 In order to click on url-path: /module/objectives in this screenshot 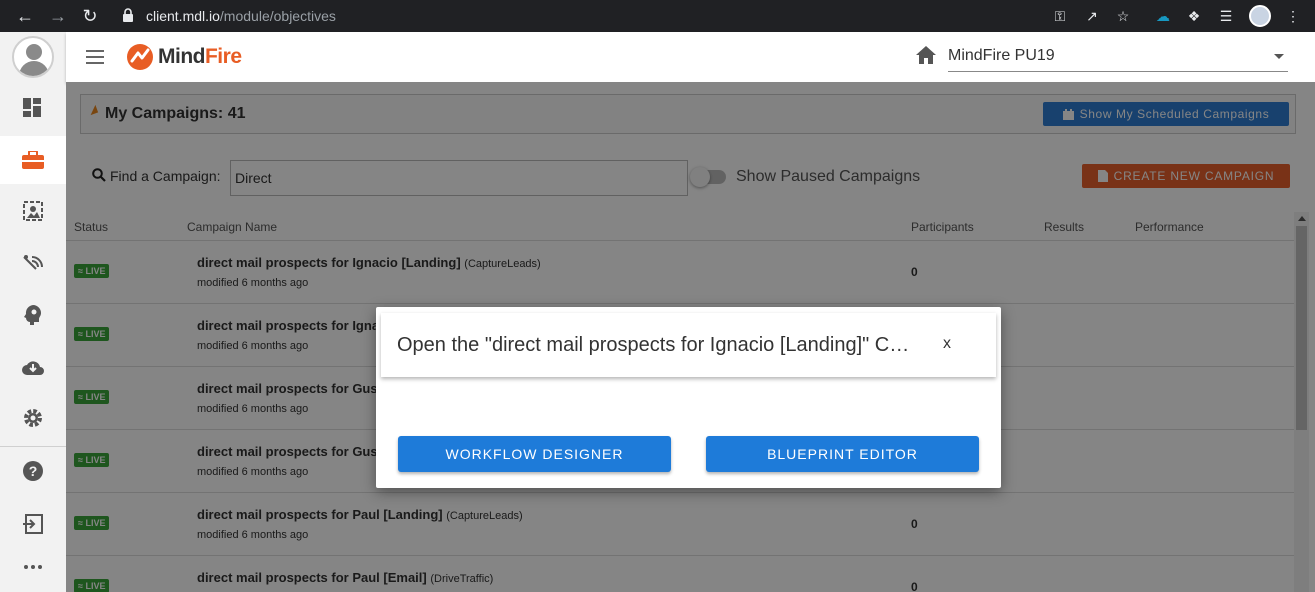, I will do `click(277, 16)`.